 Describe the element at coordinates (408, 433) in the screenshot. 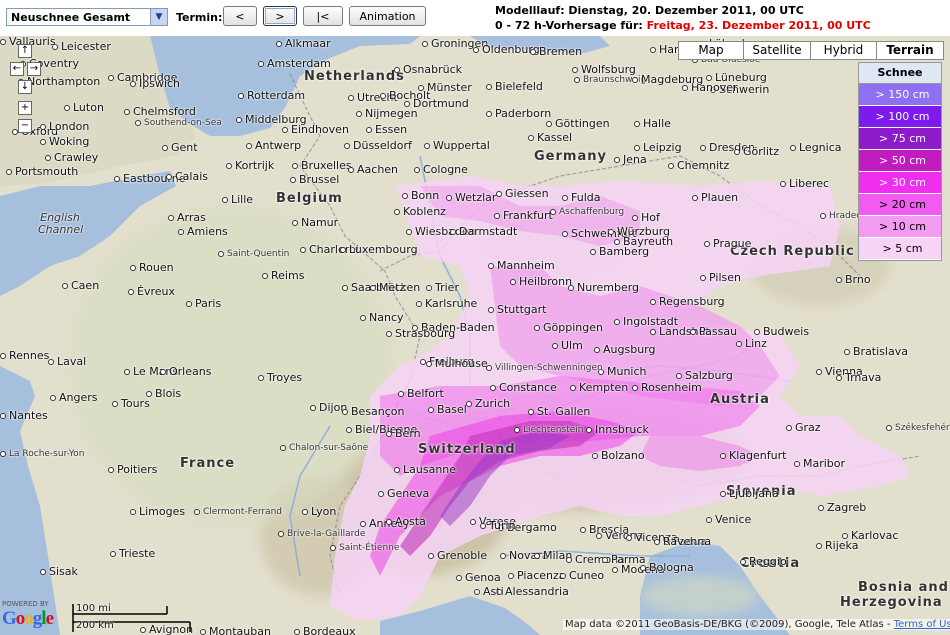

I see `city-name: Bern` at that location.